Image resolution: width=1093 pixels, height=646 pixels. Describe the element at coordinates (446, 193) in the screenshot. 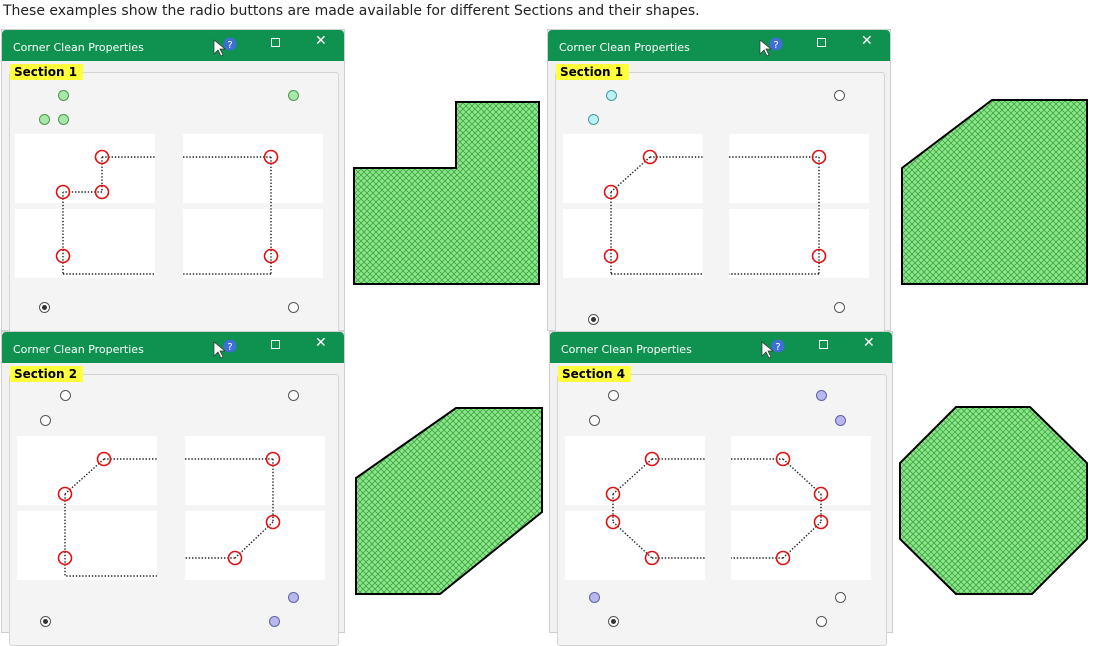

I see `shape-section-1-notched` at that location.